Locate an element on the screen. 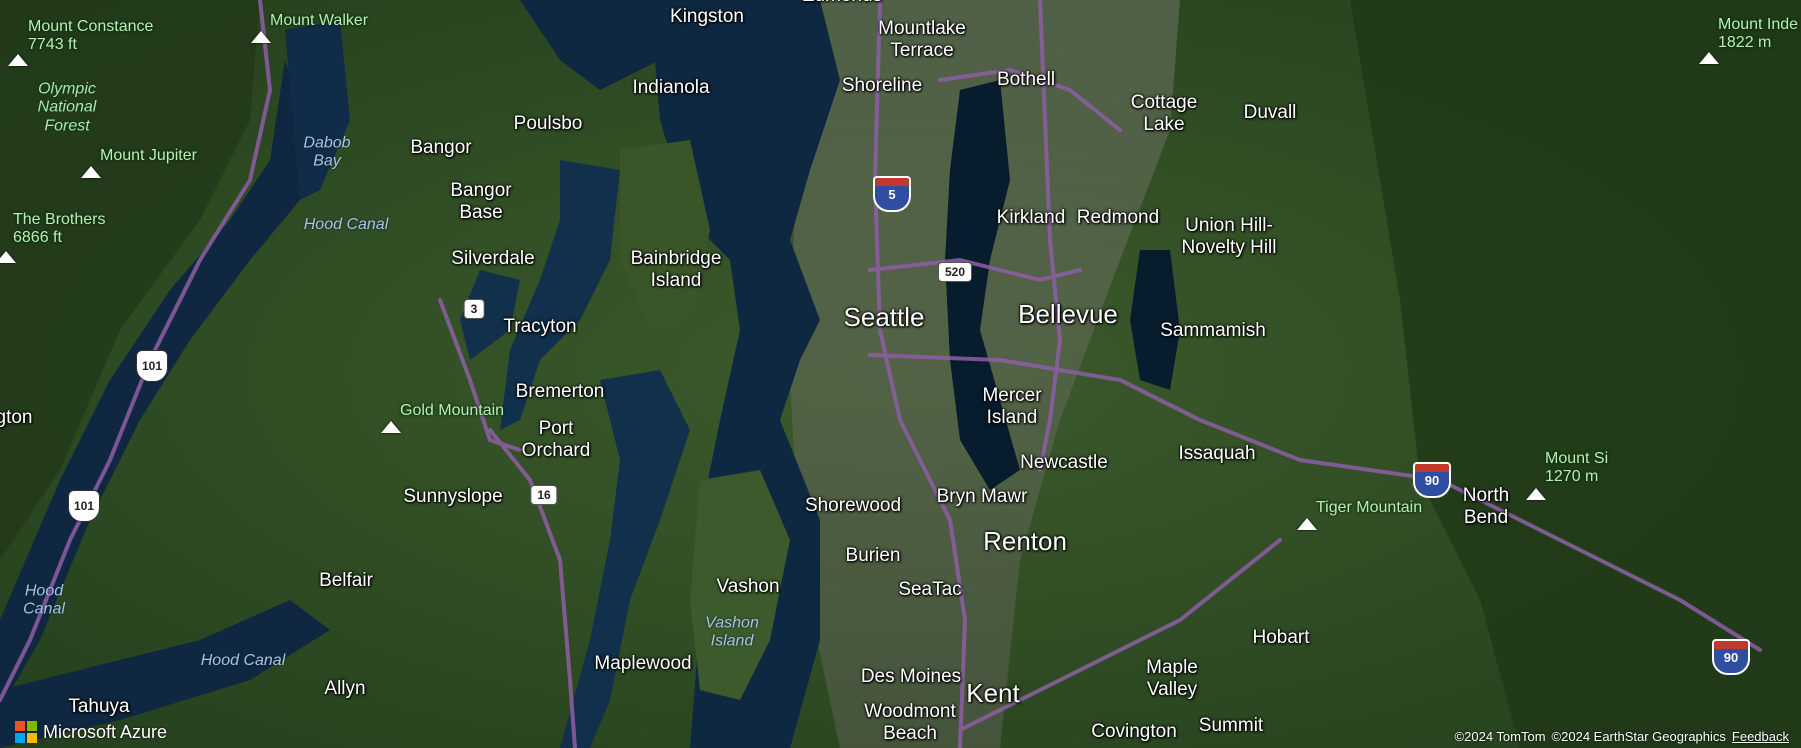 The width and height of the screenshot is (1801, 748). city-label-vashon: Vashon is located at coordinates (748, 587).